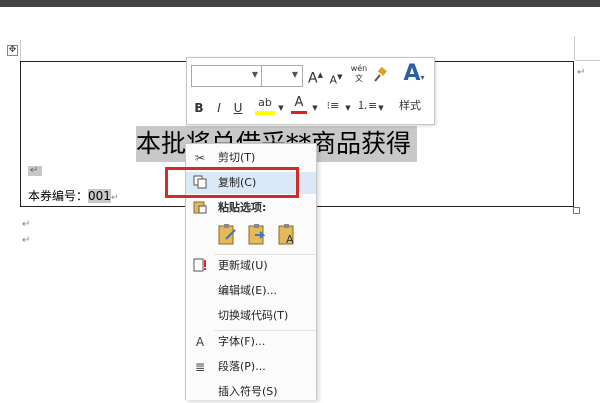  Describe the element at coordinates (200, 158) in the screenshot. I see `scissors-icon: ✂` at that location.